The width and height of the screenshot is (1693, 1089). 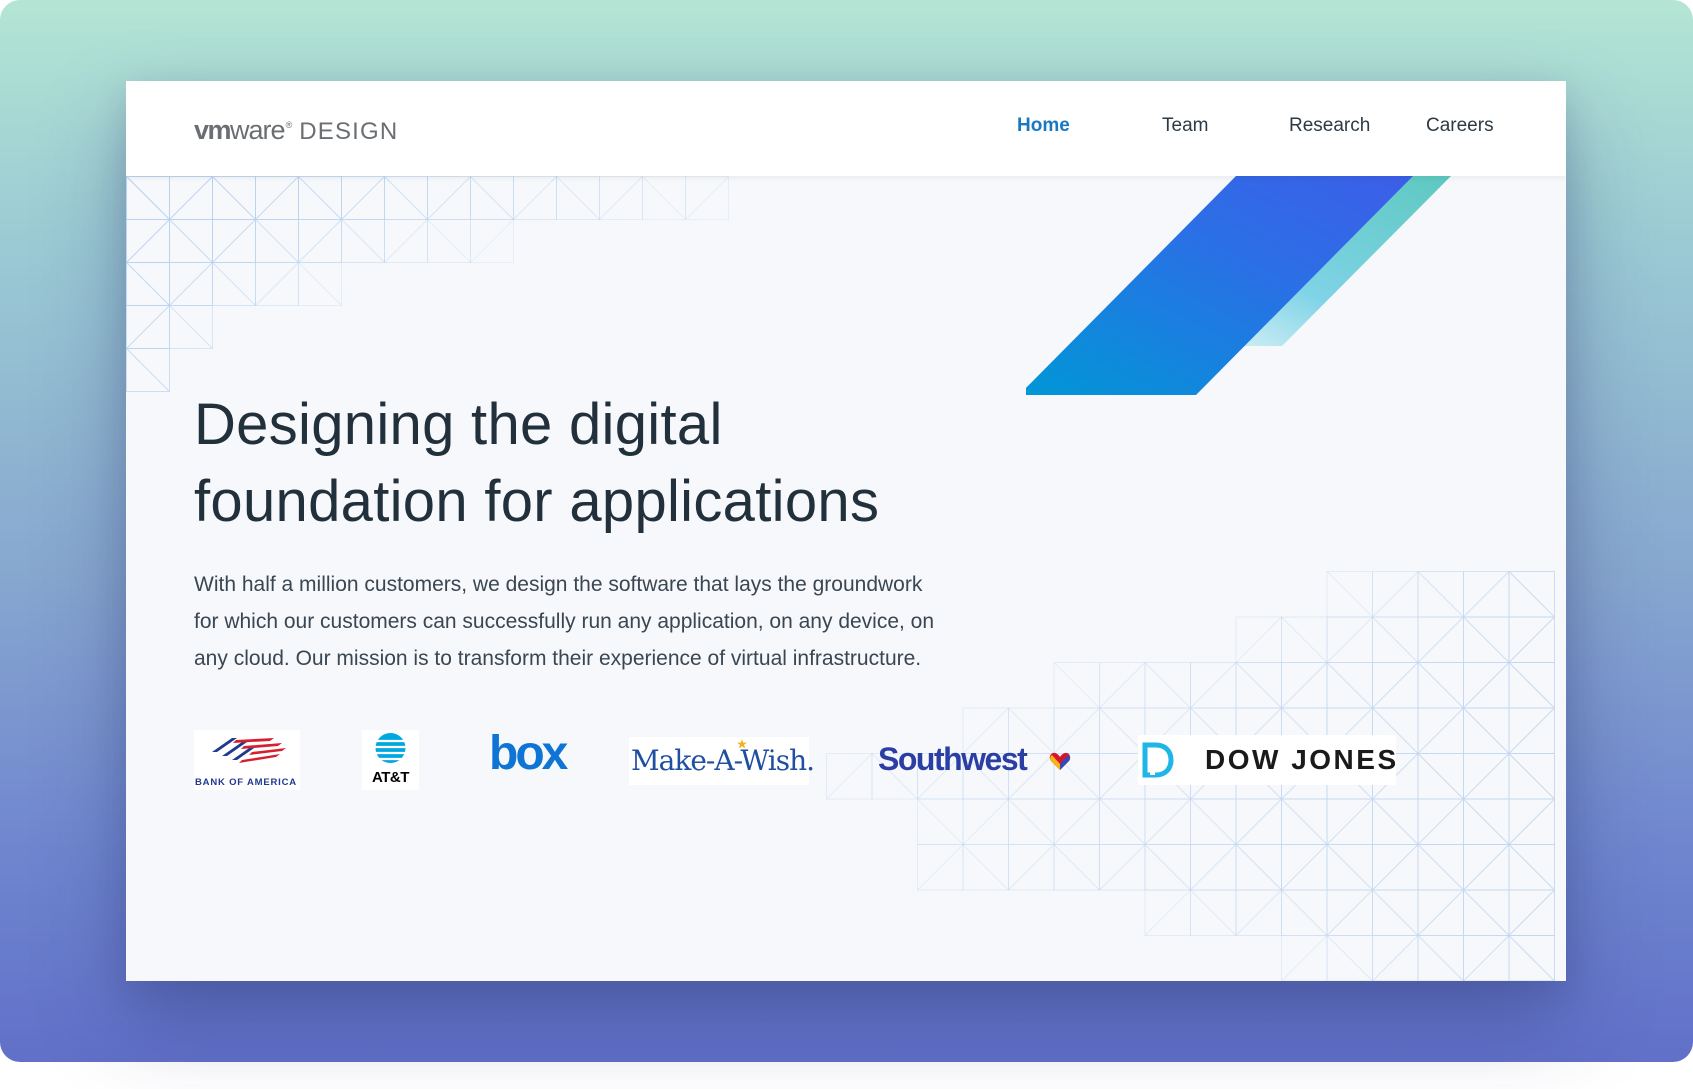 I want to click on dow-jones-wordmark: DOW JONES, so click(x=1302, y=759).